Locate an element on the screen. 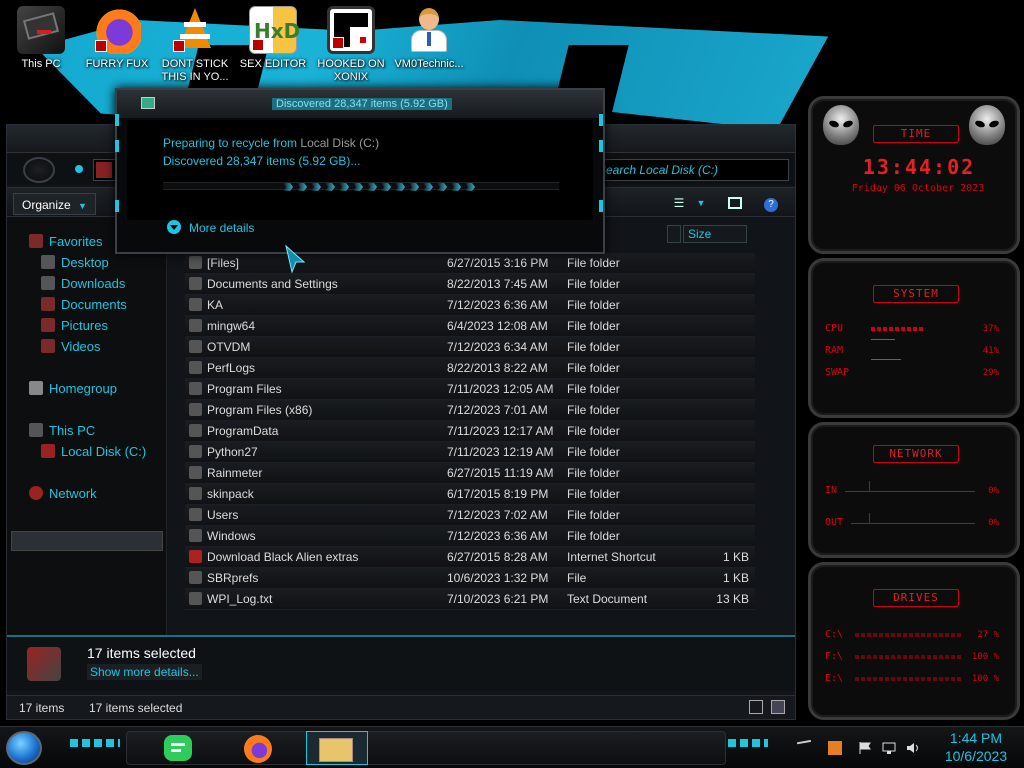  large-icons-view-button is located at coordinates (778, 707).